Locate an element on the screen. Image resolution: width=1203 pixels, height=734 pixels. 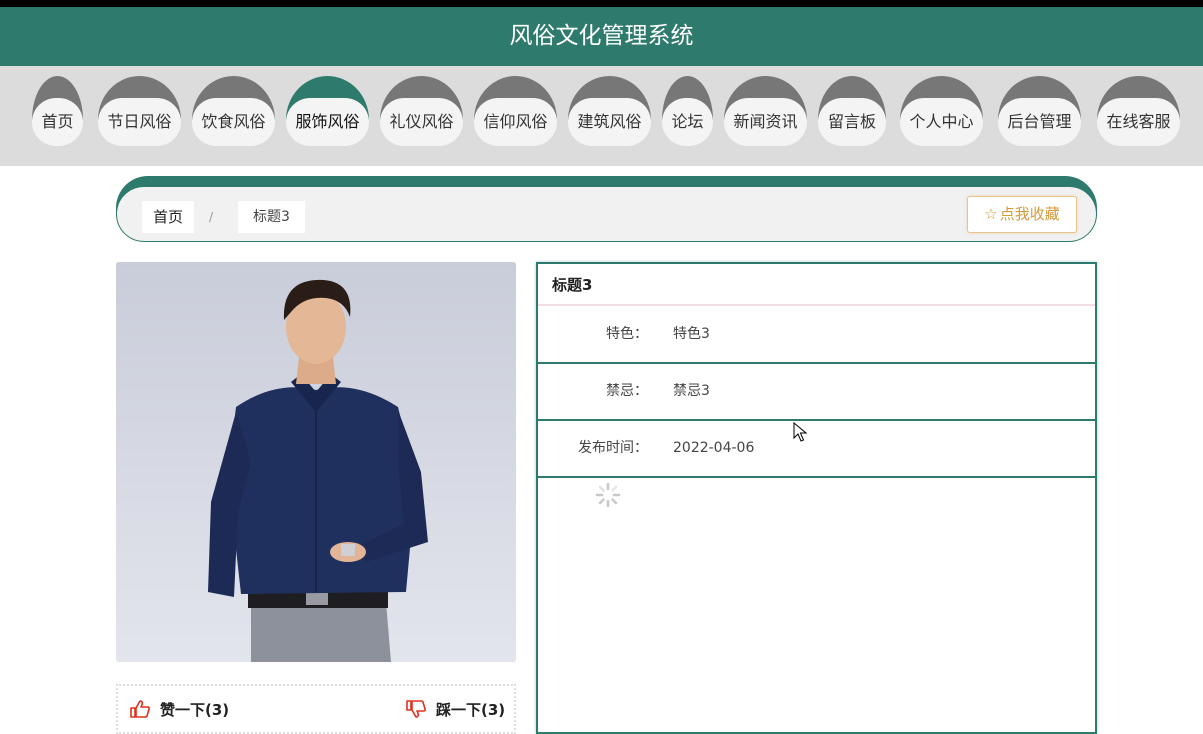
nav-item-personal-center: 个人中心 is located at coordinates (941, 111).